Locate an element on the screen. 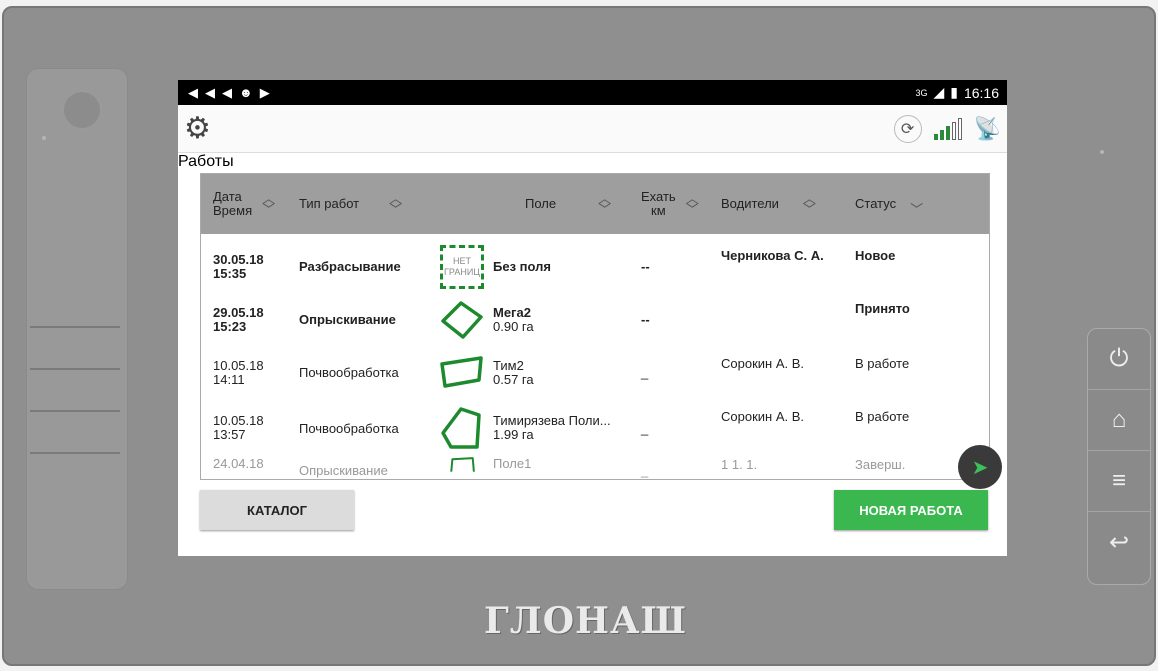  row-date: 30.05.18 is located at coordinates (238, 259).